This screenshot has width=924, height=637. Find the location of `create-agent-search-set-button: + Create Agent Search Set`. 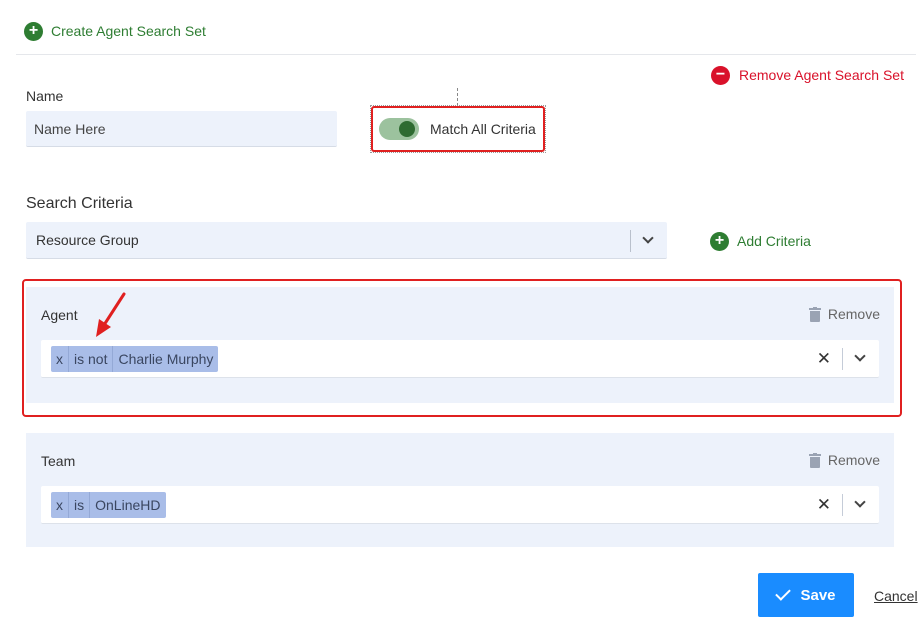

create-agent-search-set-button: + Create Agent Search Set is located at coordinates (115, 31).